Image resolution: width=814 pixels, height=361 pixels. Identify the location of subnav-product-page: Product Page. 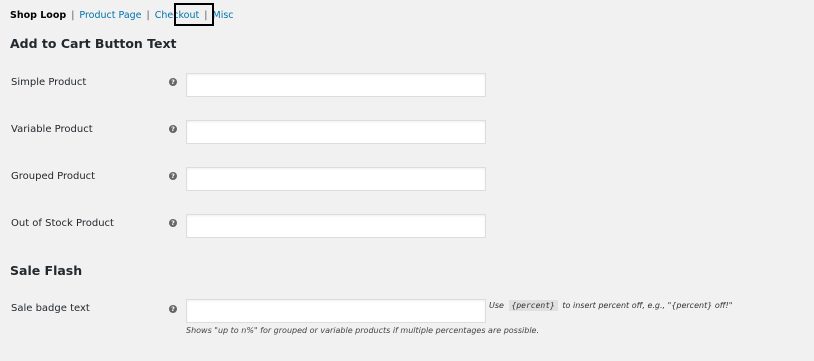
(110, 15).